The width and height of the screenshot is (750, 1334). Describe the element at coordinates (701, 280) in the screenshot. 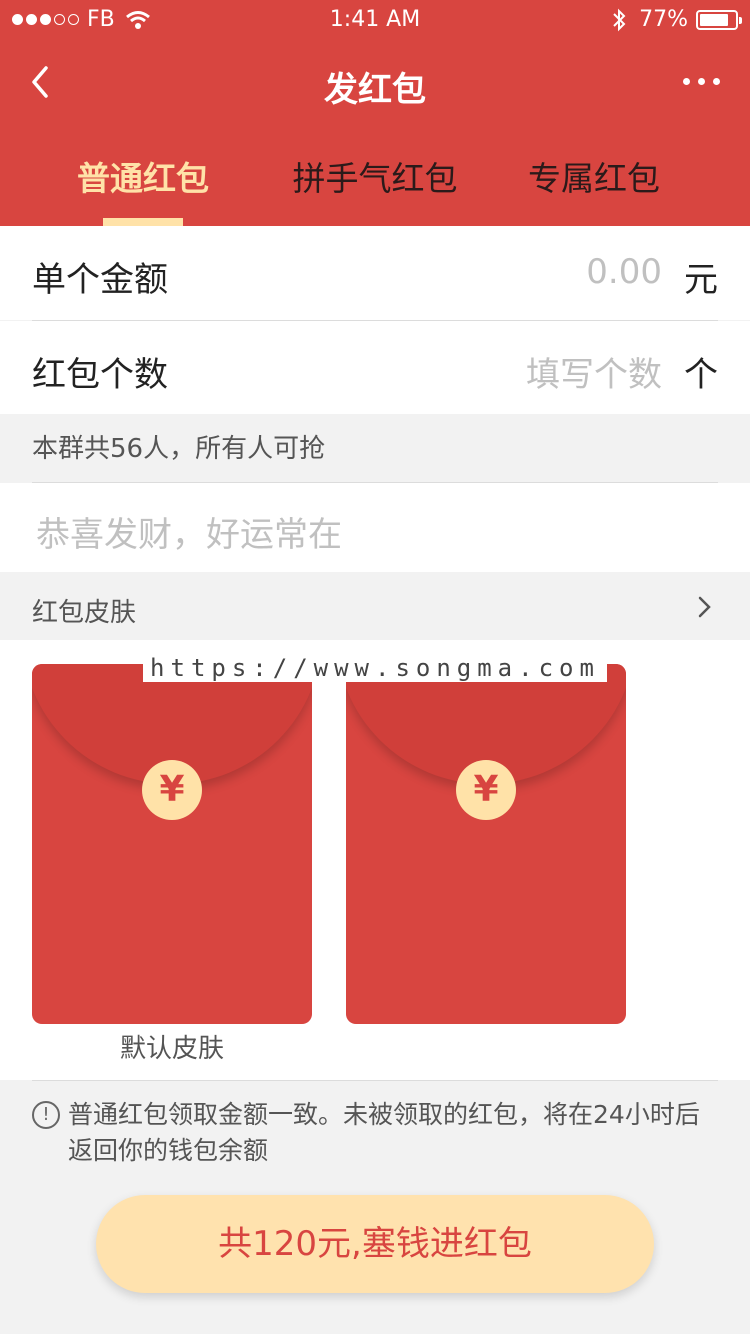

I see `amount-unit: 元` at that location.